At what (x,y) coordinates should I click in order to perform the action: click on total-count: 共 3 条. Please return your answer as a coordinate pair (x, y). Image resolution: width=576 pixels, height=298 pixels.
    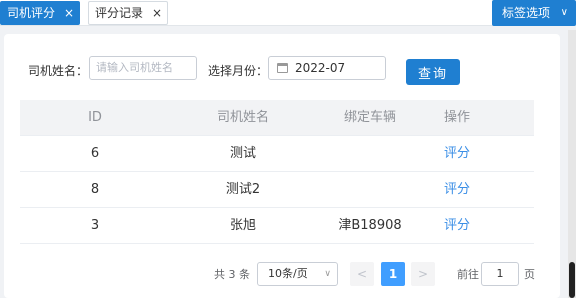
    Looking at the image, I should click on (232, 274).